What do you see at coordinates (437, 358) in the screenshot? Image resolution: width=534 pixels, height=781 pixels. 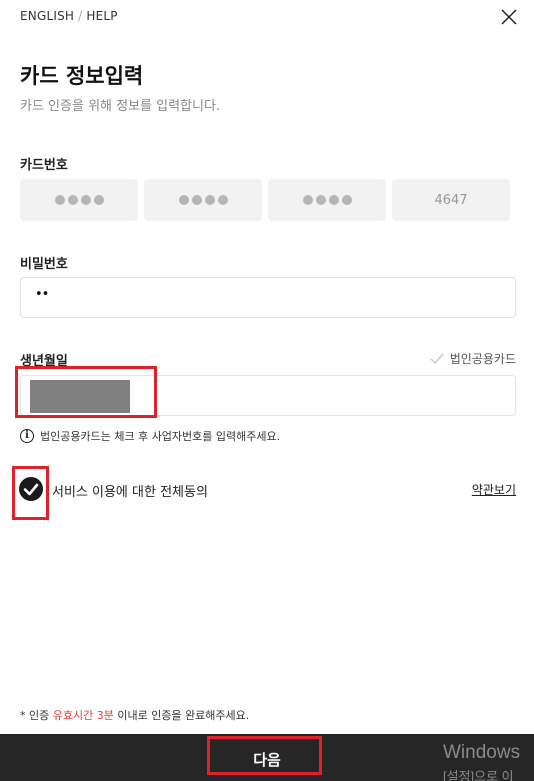 I see `check-icon` at bounding box center [437, 358].